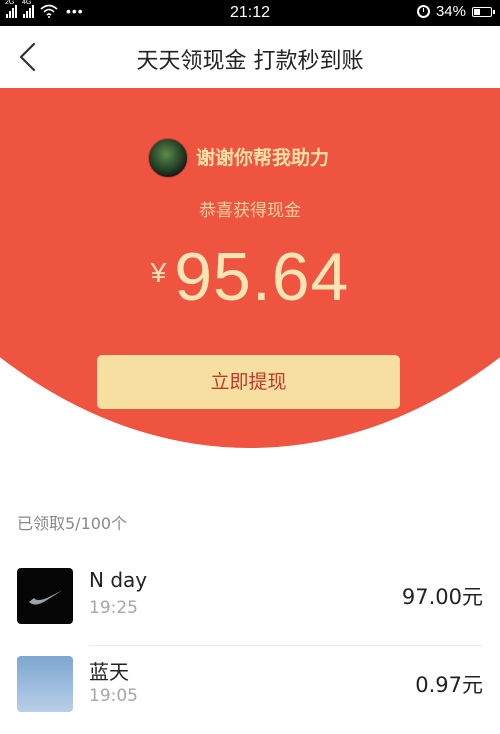  I want to click on nike-logo-avatar, so click(45, 596).